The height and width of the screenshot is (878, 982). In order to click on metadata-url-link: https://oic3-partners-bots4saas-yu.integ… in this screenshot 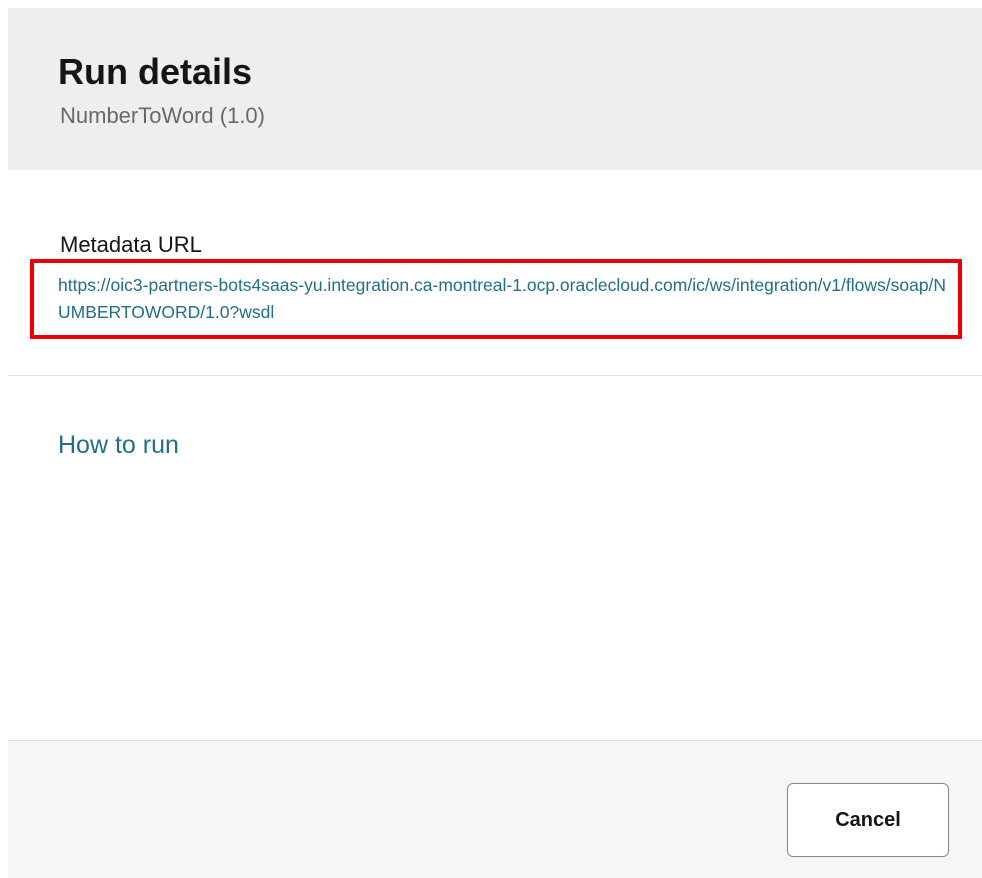, I will do `click(503, 299)`.